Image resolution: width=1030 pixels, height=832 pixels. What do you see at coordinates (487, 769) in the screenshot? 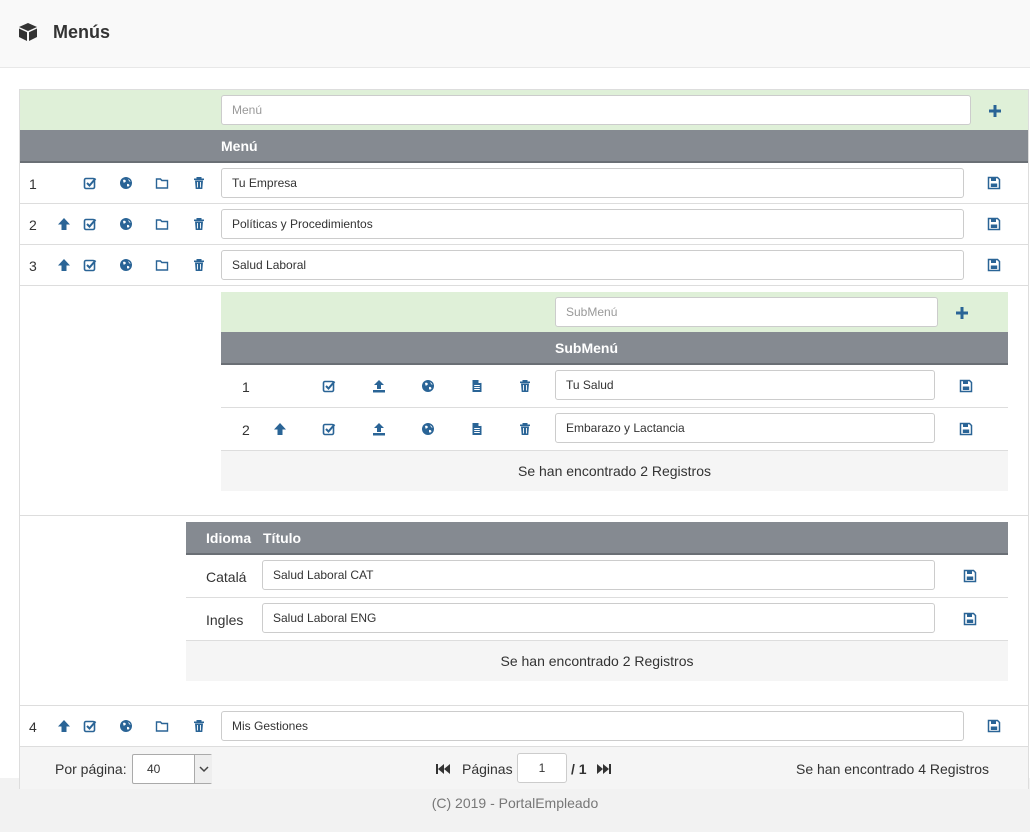
I see `pages-label: Páginas` at bounding box center [487, 769].